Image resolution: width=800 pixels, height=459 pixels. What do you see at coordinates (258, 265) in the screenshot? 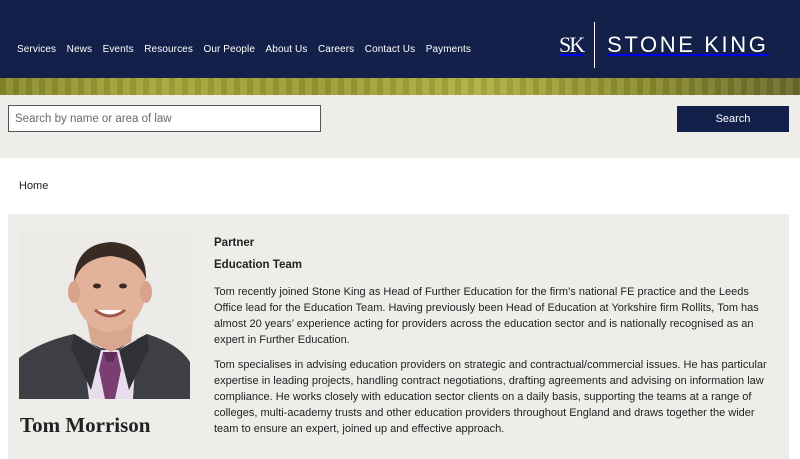
I see `team-name: Education Team` at bounding box center [258, 265].